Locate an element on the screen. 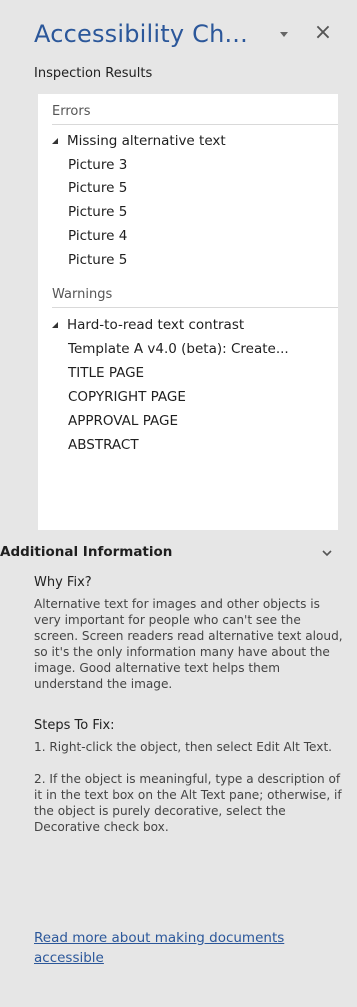 The image size is (357, 1007). close-button: × is located at coordinates (323, 32).